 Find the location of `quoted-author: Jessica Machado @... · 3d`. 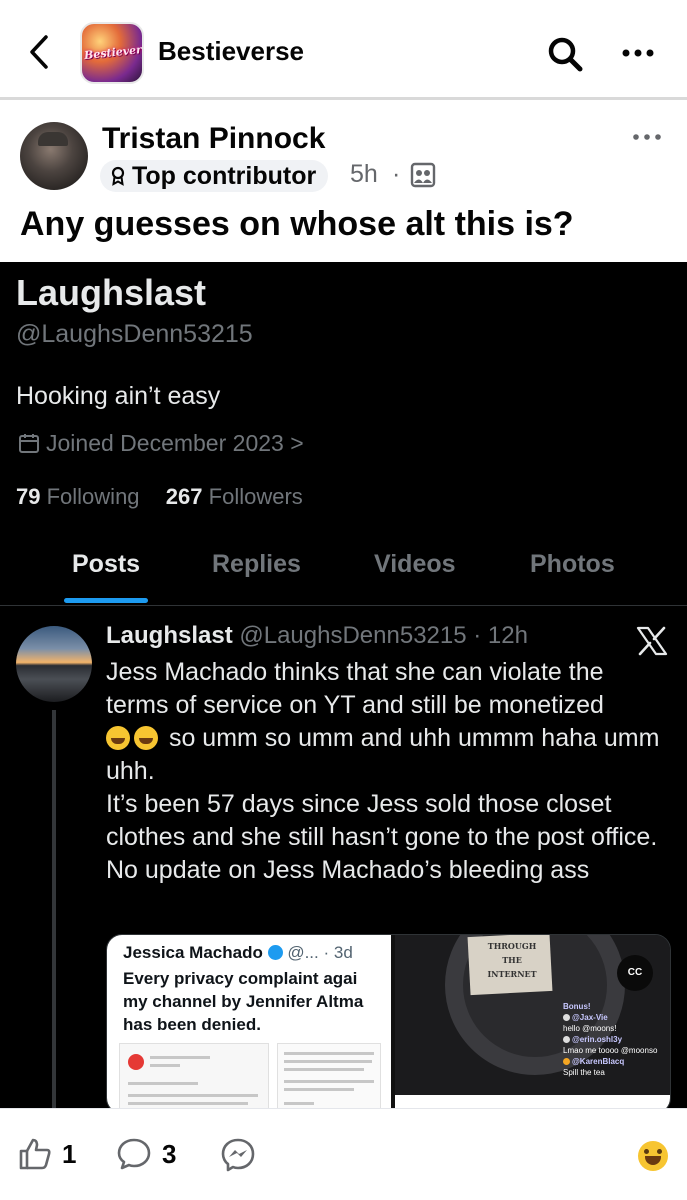

quoted-author: Jessica Machado @... · 3d is located at coordinates (238, 953).